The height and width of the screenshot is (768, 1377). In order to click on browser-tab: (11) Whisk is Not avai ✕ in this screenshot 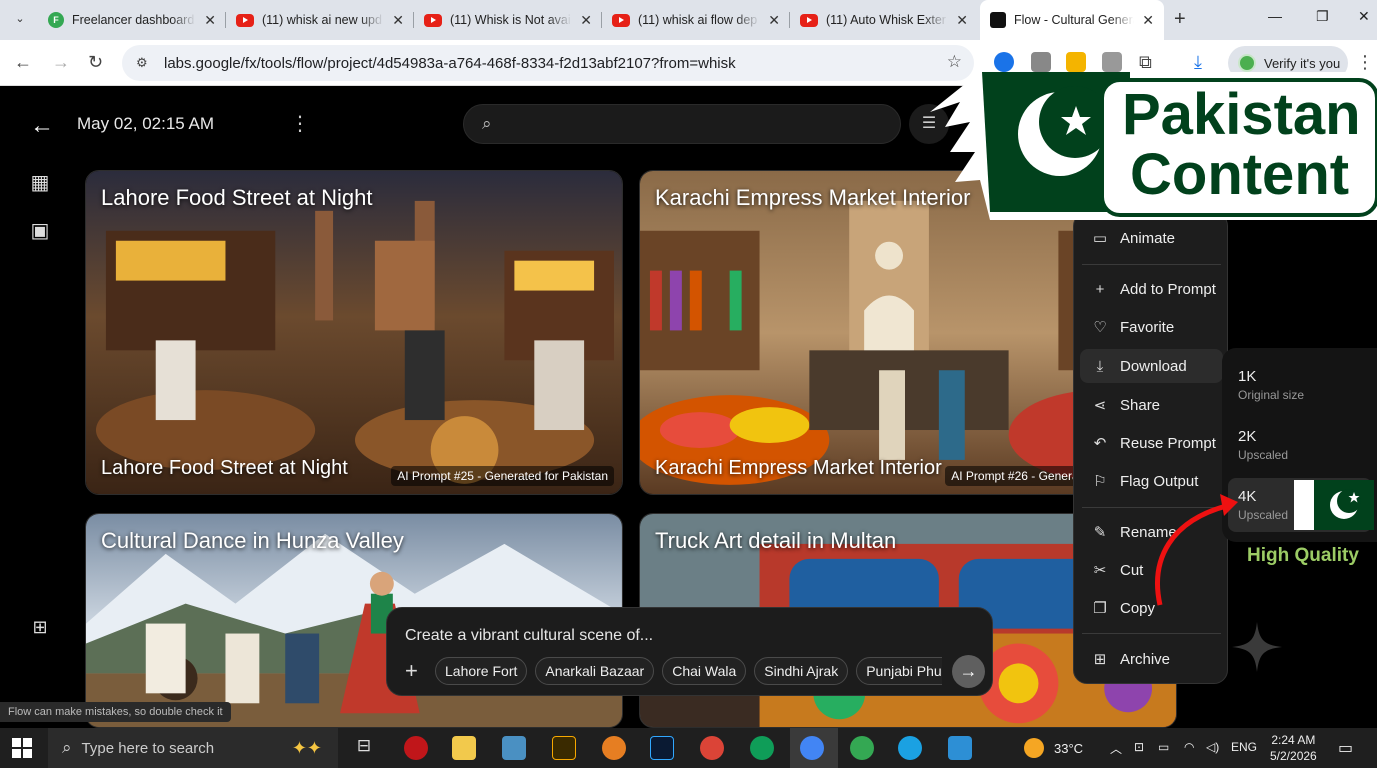, I will do `click(508, 20)`.